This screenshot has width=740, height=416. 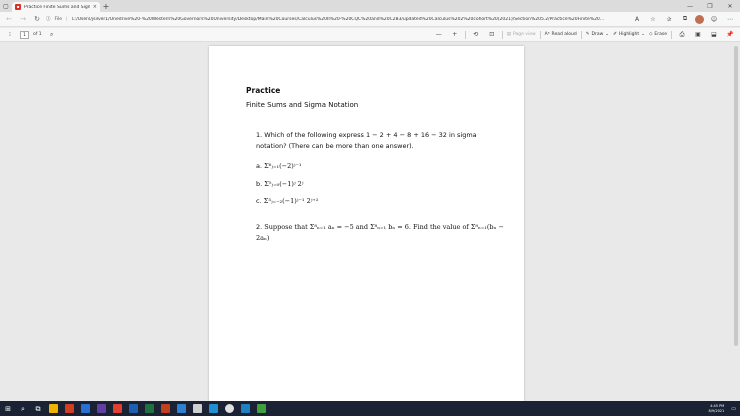 I want to click on close-window-icon: ✕, so click(x=730, y=6).